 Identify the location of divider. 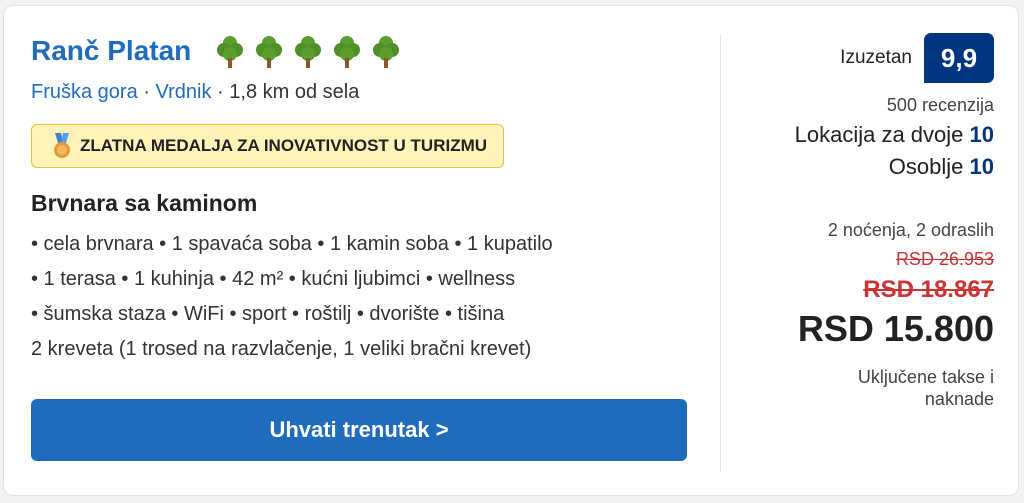
(720, 253).